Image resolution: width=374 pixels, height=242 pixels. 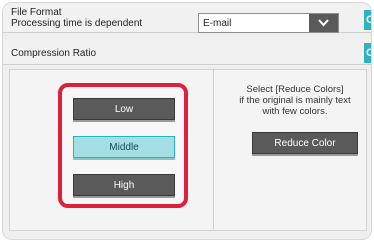 I want to click on file-format-value: E-mail, so click(x=217, y=23).